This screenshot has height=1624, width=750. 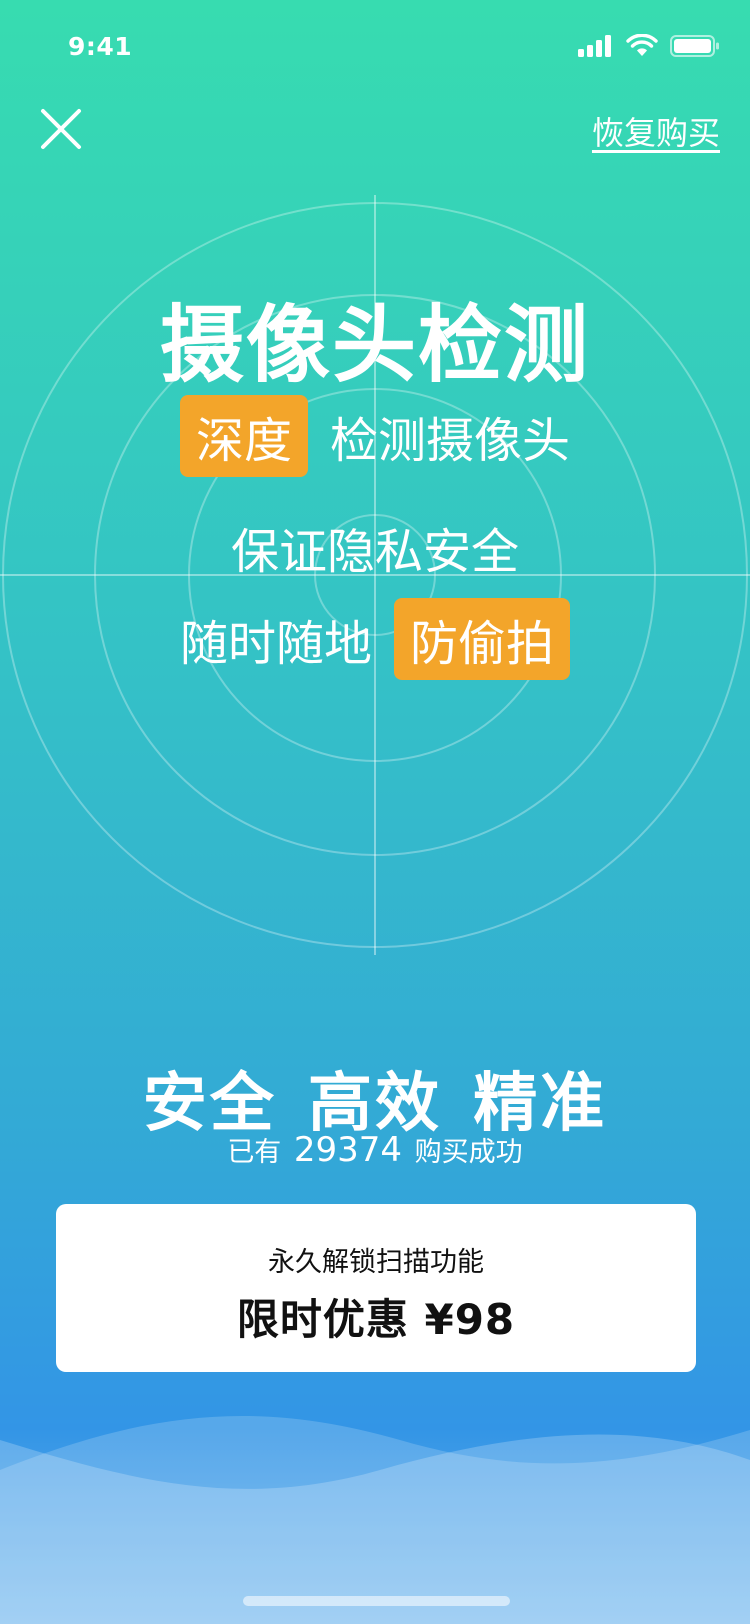 I want to click on restore-purchase-link: 恢复购买, so click(x=656, y=131).